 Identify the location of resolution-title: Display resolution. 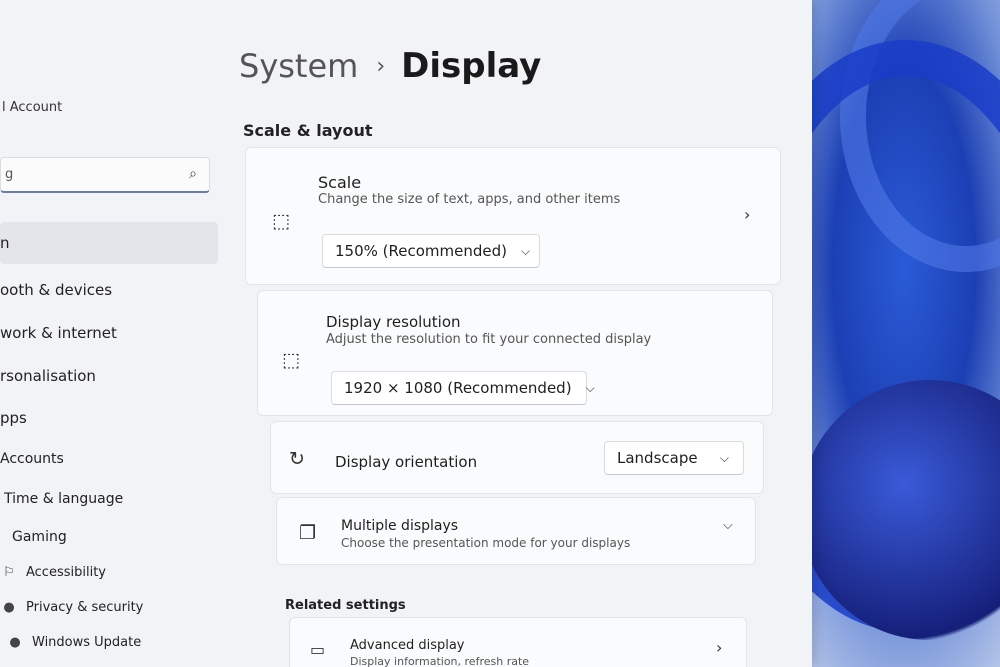
(393, 322).